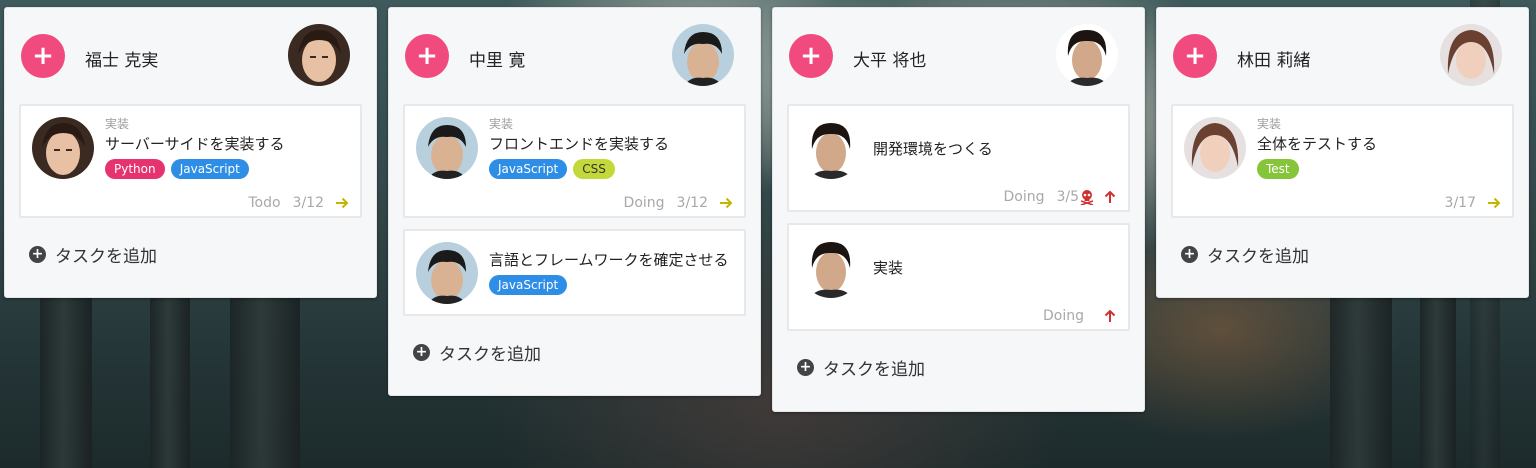  Describe the element at coordinates (1067, 197) in the screenshot. I see `due-date: 3/5` at that location.